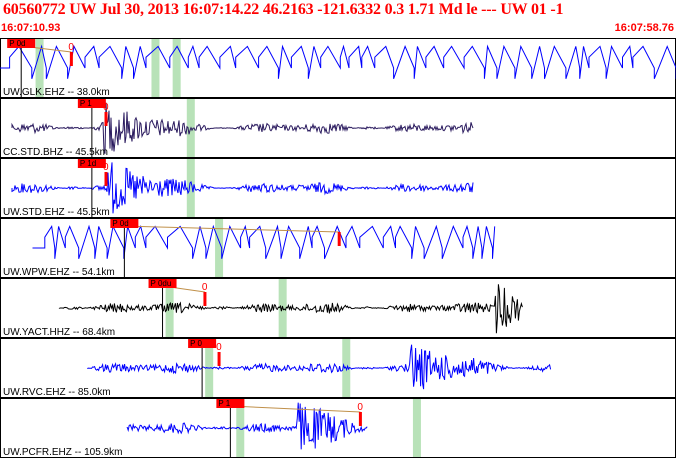 The width and height of the screenshot is (676, 458). Describe the element at coordinates (59, 332) in the screenshot. I see `station-label: UW.YACT.HHZ -- 68.4km` at that location.